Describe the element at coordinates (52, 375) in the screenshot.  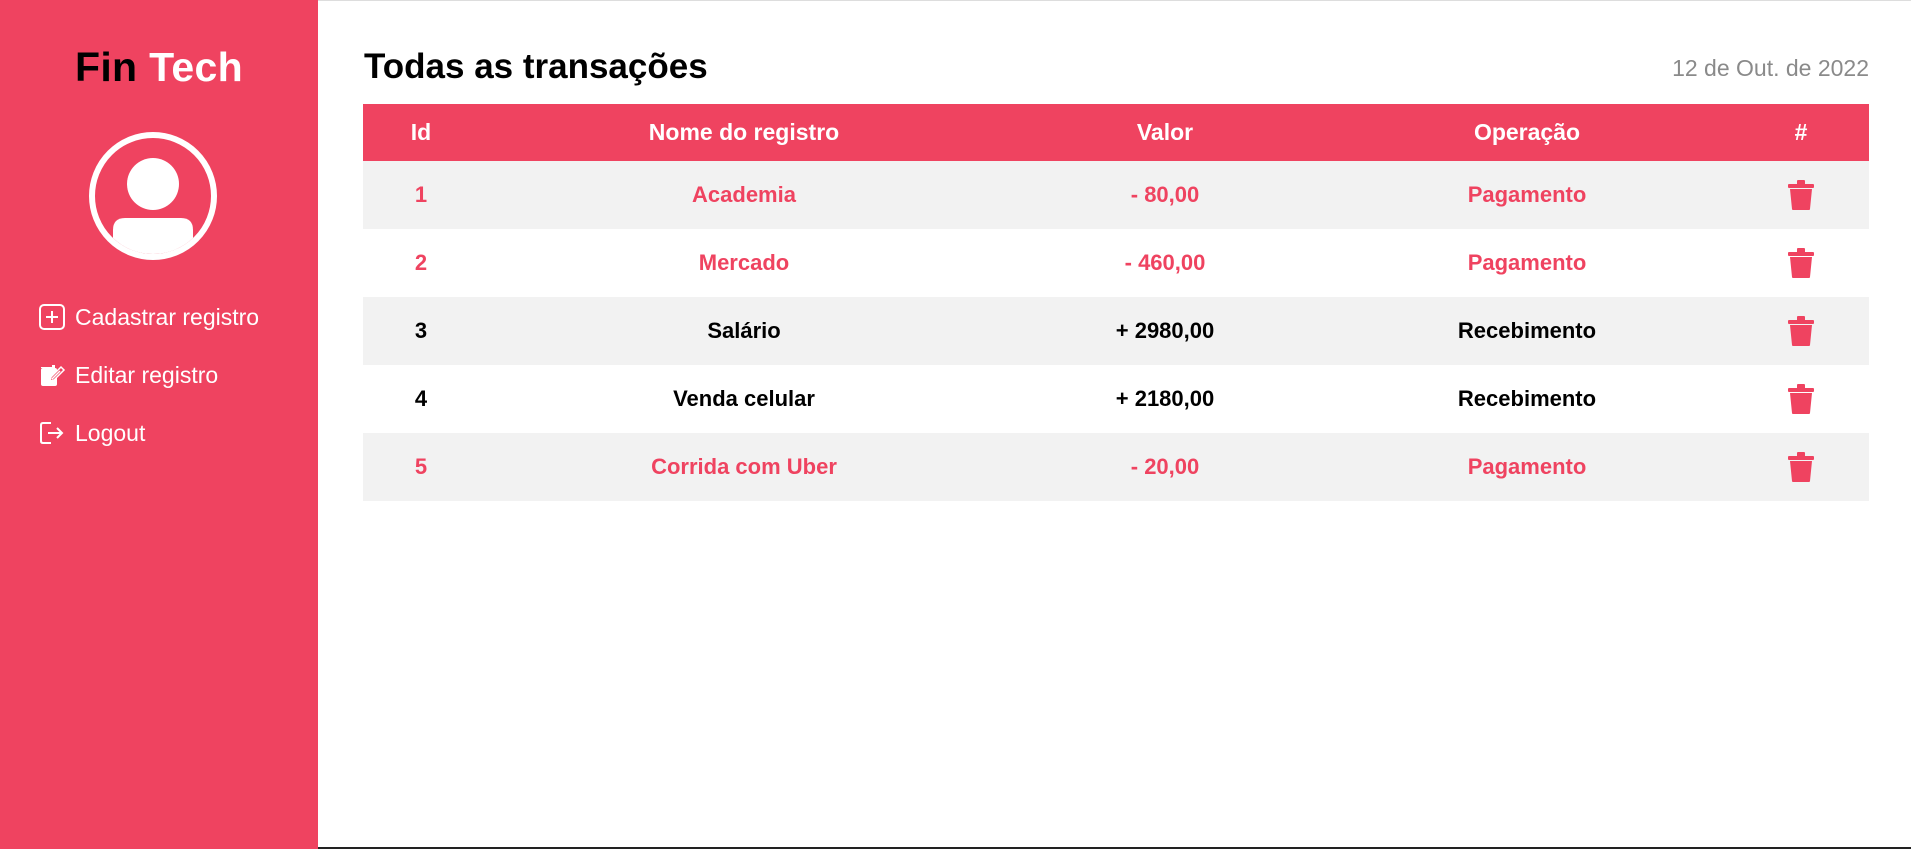
I see `edit-document-icon` at that location.